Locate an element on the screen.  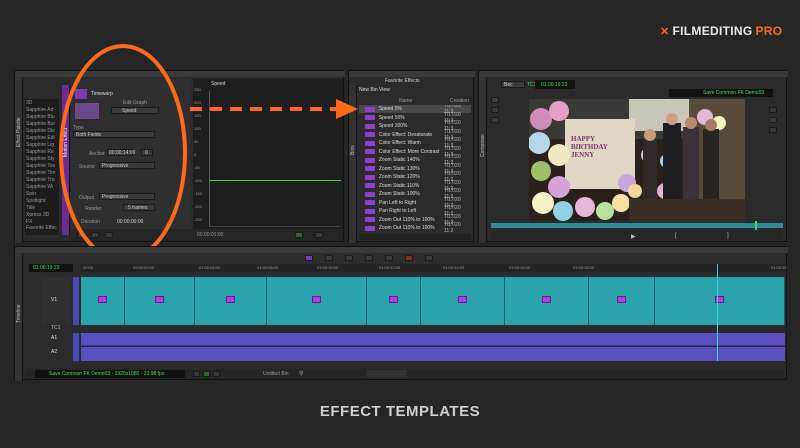
timeline-playhead is located at coordinates (717, 312).